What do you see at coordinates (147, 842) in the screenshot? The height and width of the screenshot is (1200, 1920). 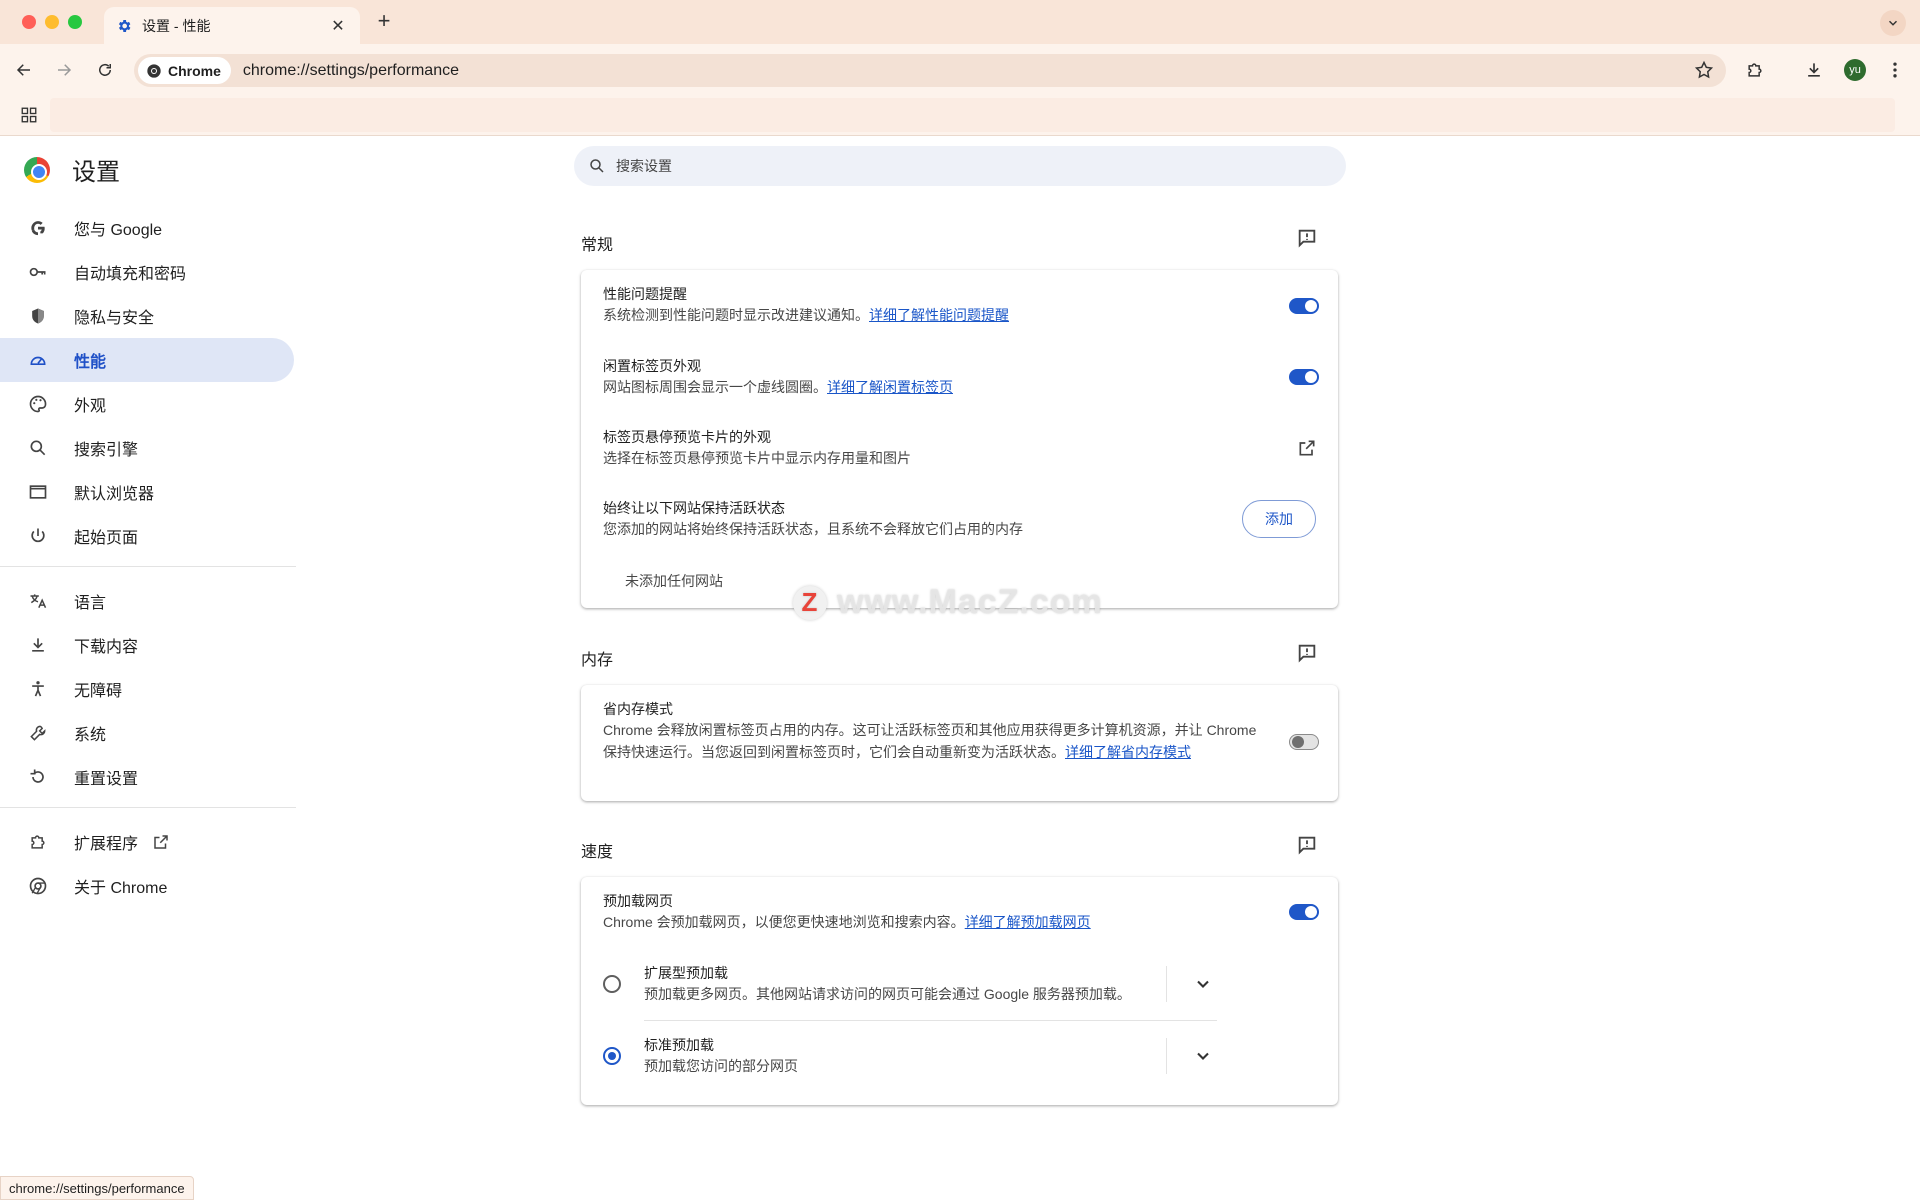 I see `sidebar-item-extensions: 扩展程序` at bounding box center [147, 842].